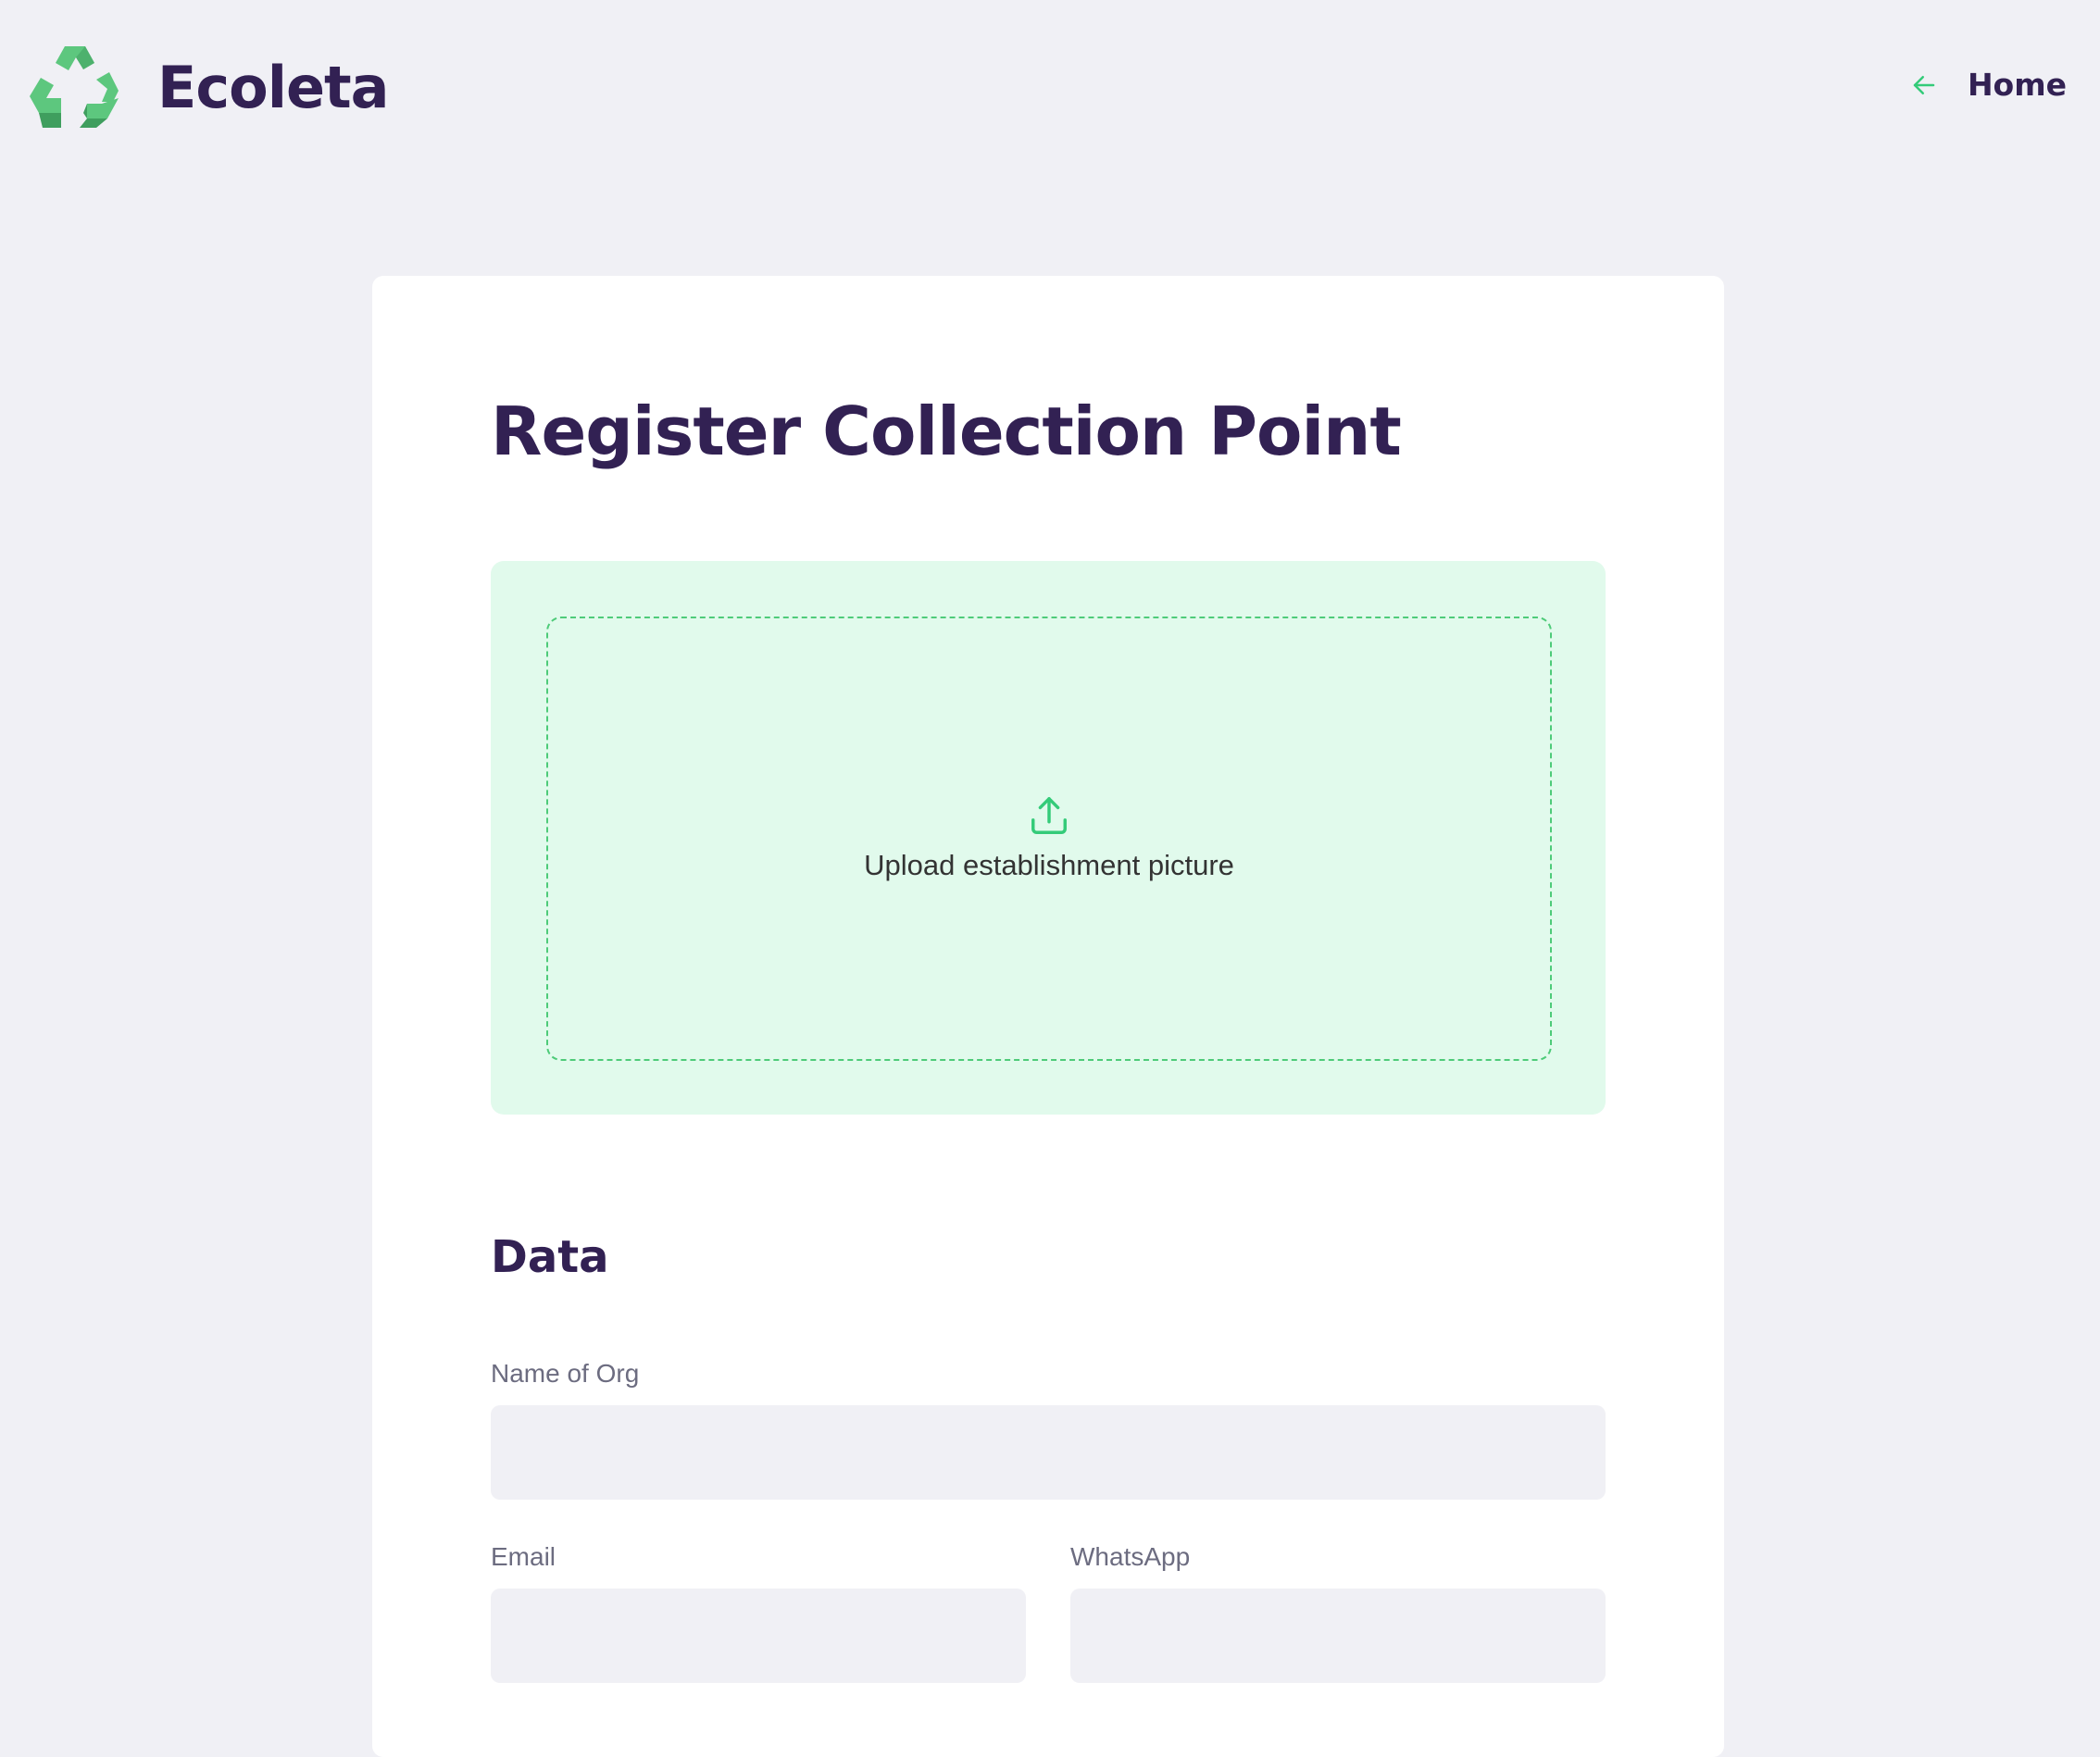 This screenshot has width=2100, height=1757. Describe the element at coordinates (2017, 85) in the screenshot. I see `home-link-label: Home` at that location.